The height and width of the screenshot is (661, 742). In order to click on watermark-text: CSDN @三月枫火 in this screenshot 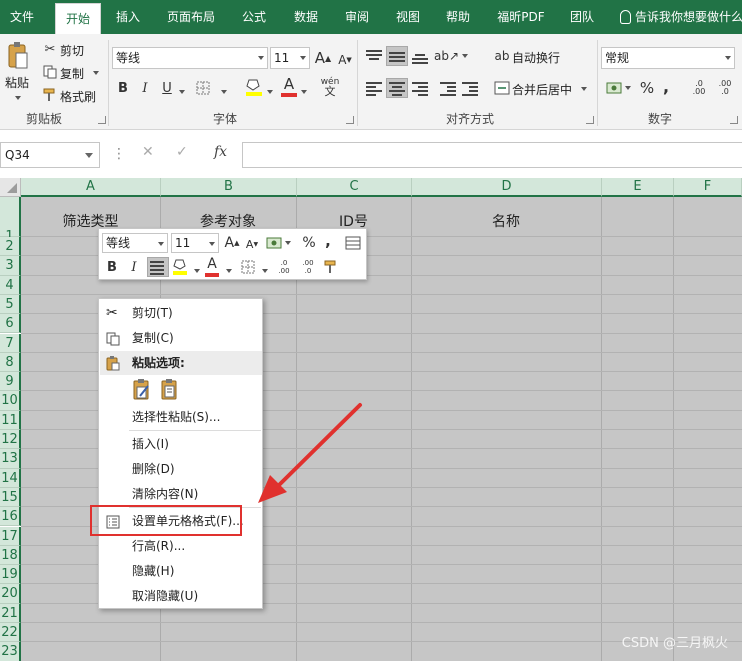, I will do `click(674, 643)`.